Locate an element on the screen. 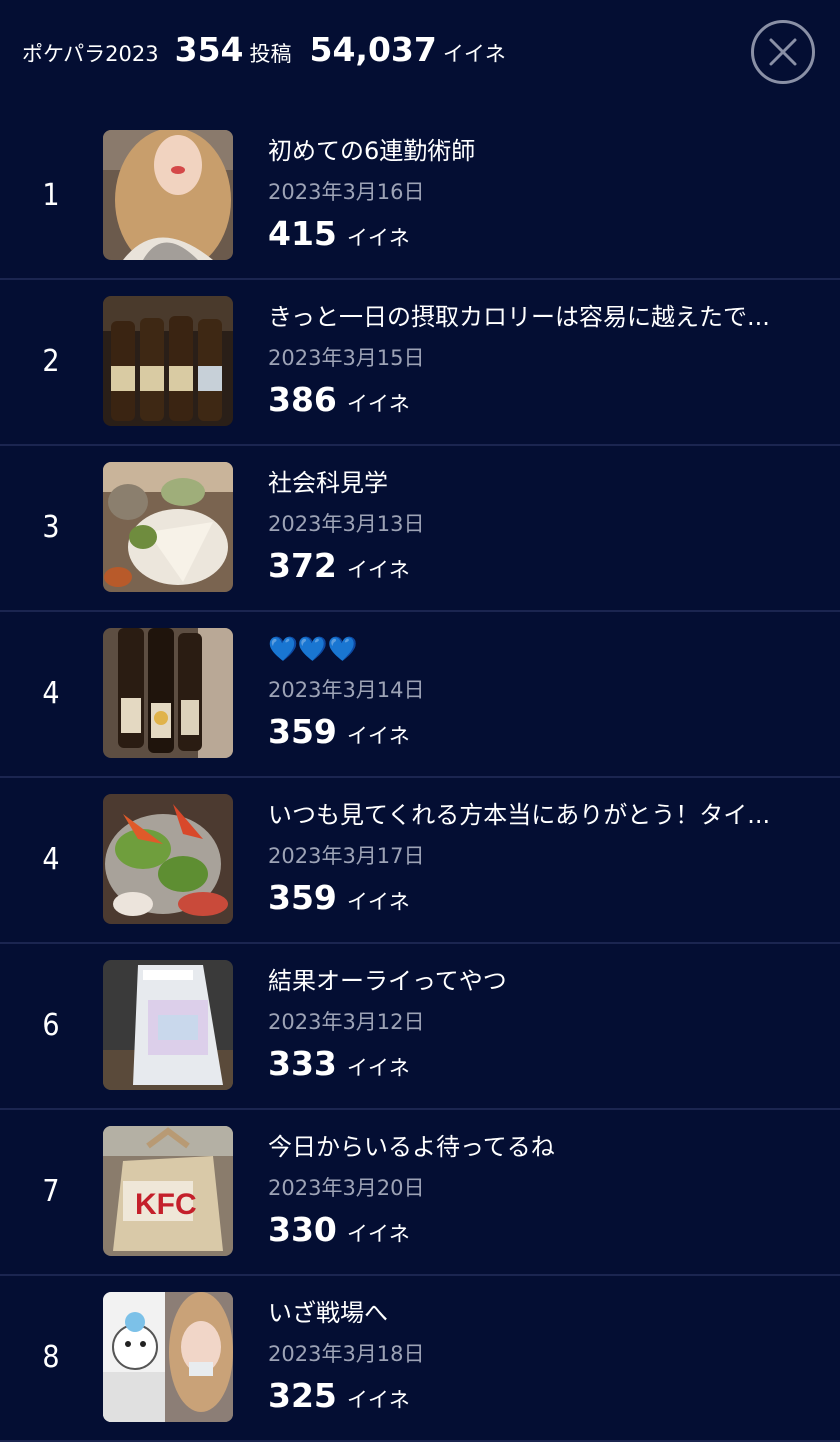 The image size is (840, 1442). list-item: 8 いざ戦場へ 2023年3月18日 325 イイネ is located at coordinates (420, 1359).